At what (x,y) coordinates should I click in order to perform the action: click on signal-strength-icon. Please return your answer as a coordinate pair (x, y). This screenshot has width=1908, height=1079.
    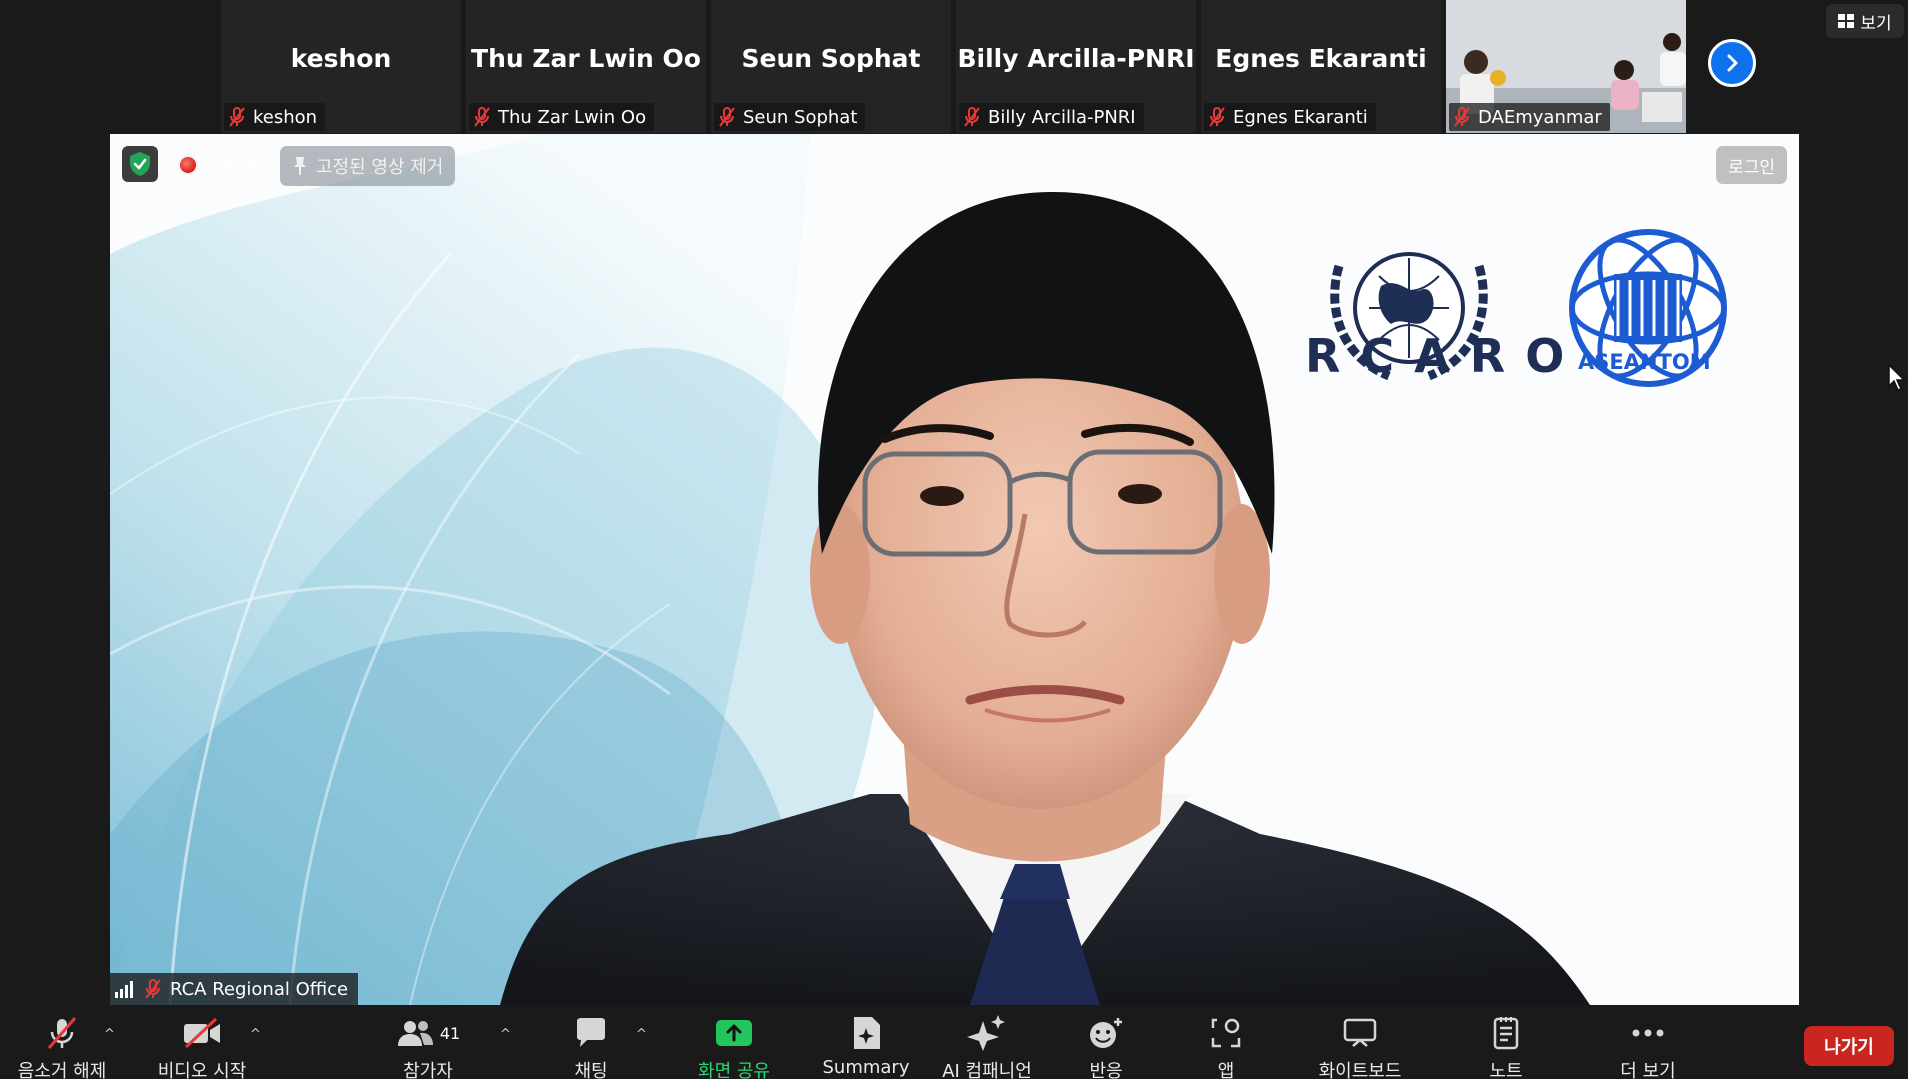
    Looking at the image, I should click on (124, 989).